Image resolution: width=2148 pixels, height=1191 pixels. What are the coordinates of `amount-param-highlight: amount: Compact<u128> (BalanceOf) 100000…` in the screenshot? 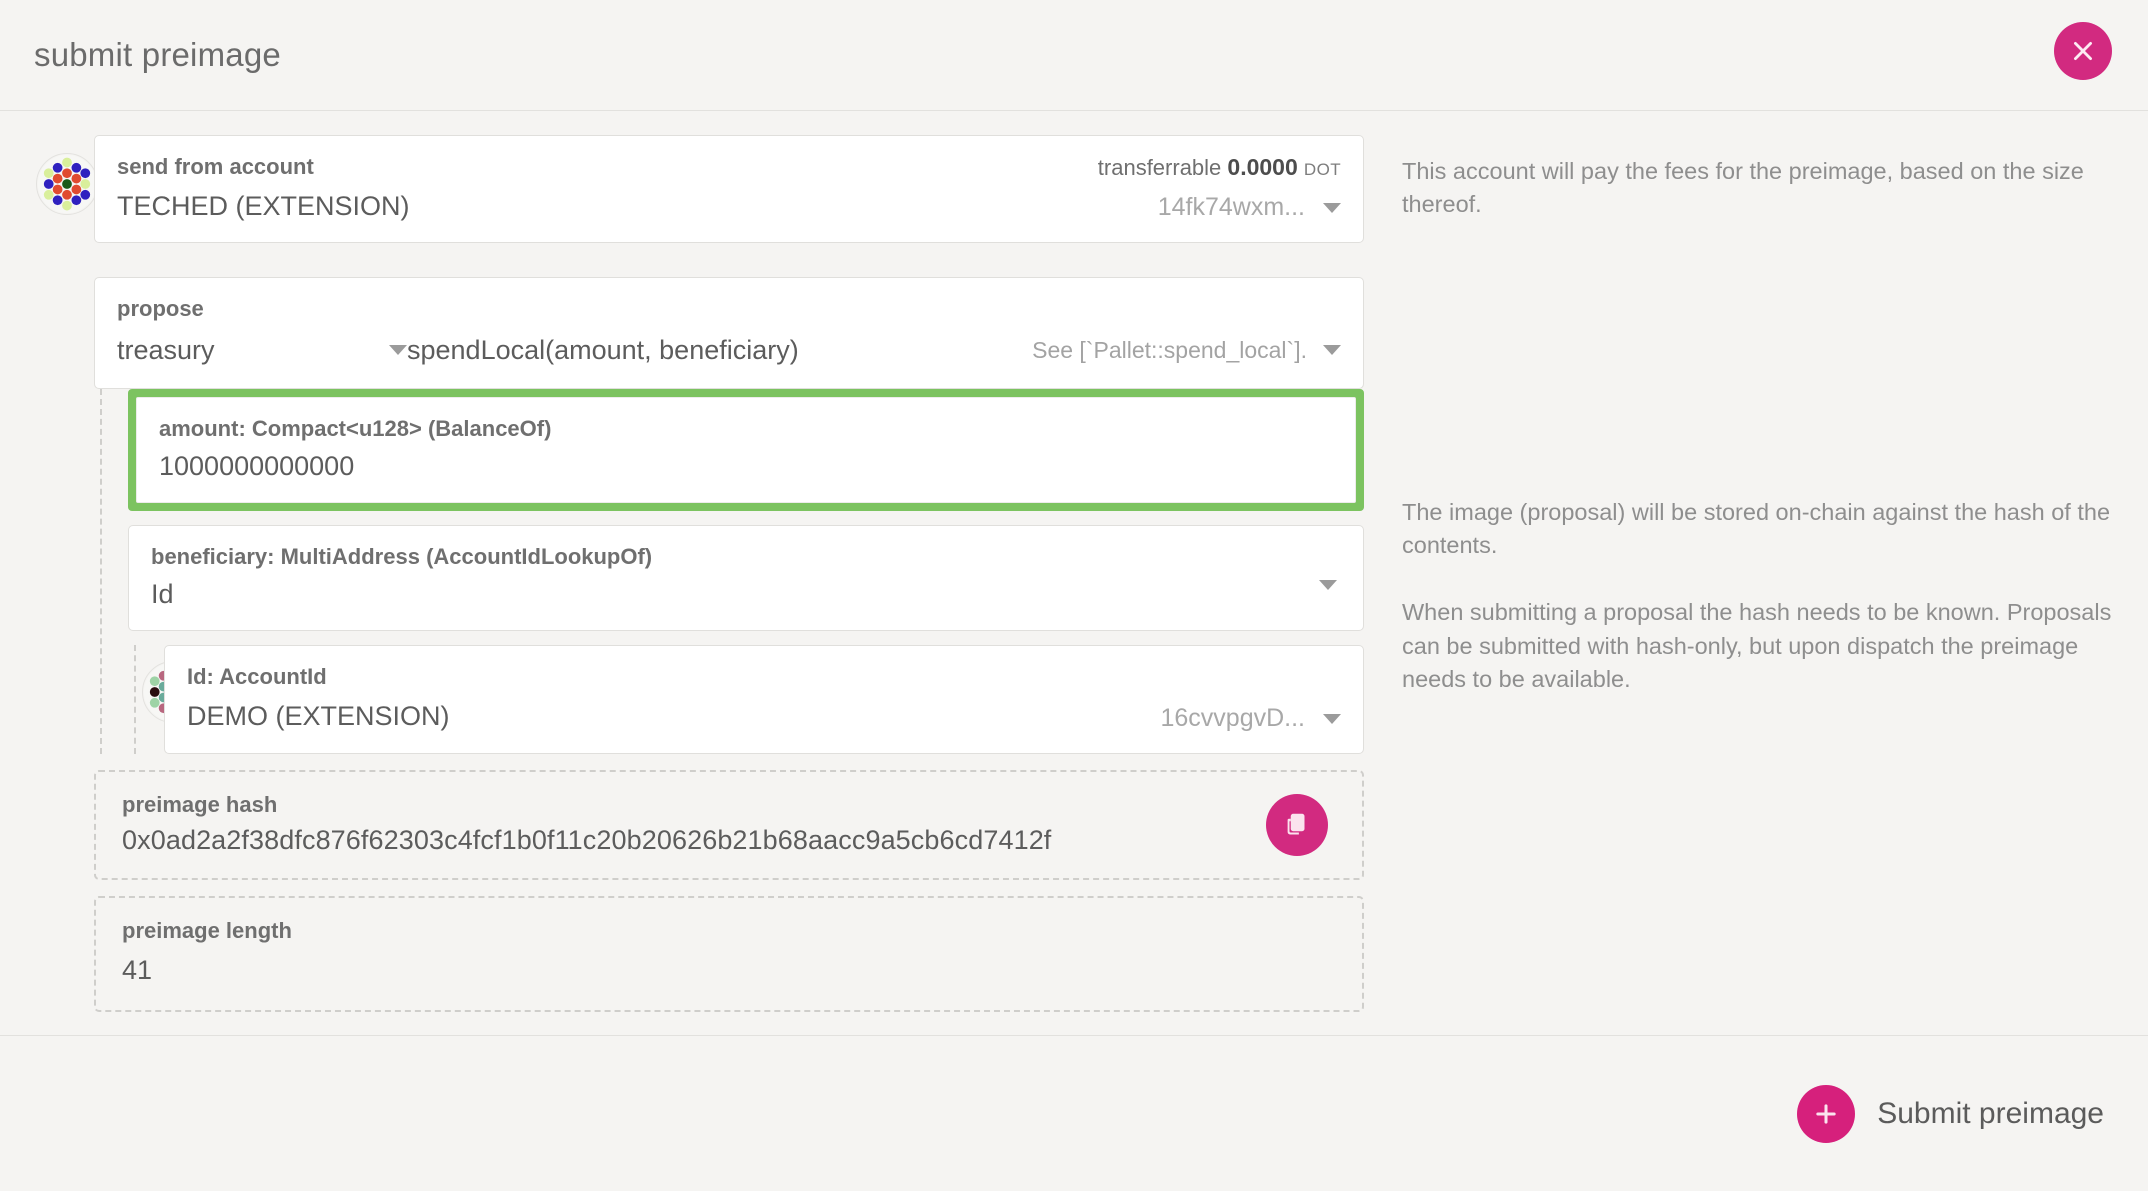 It's located at (746, 450).